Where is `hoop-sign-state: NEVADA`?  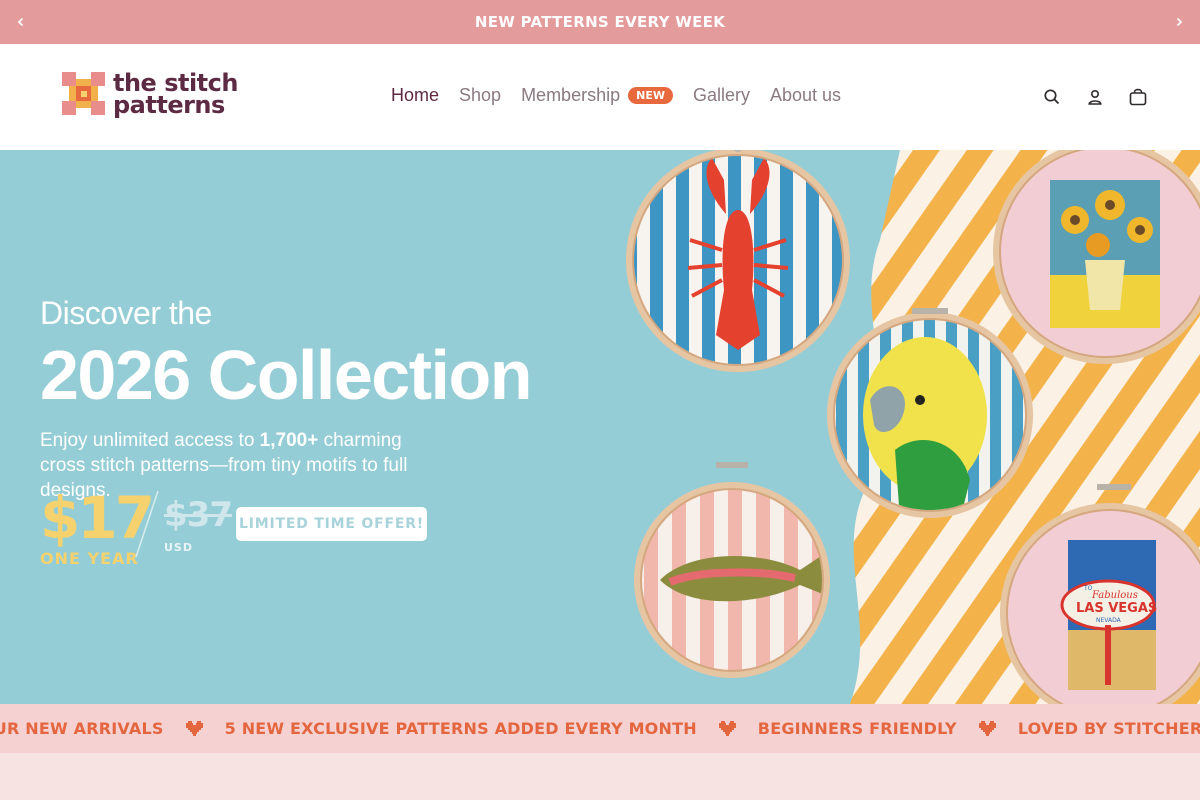
hoop-sign-state: NEVADA is located at coordinates (1109, 620).